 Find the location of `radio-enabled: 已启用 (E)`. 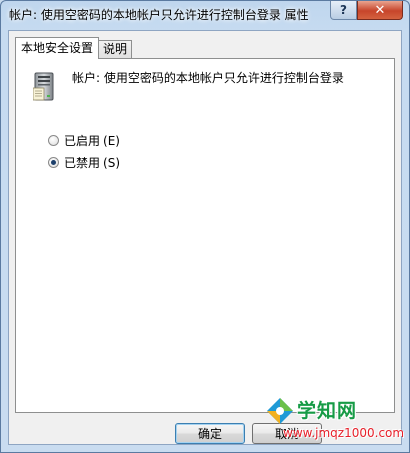

radio-enabled: 已启用 (E) is located at coordinates (84, 140).